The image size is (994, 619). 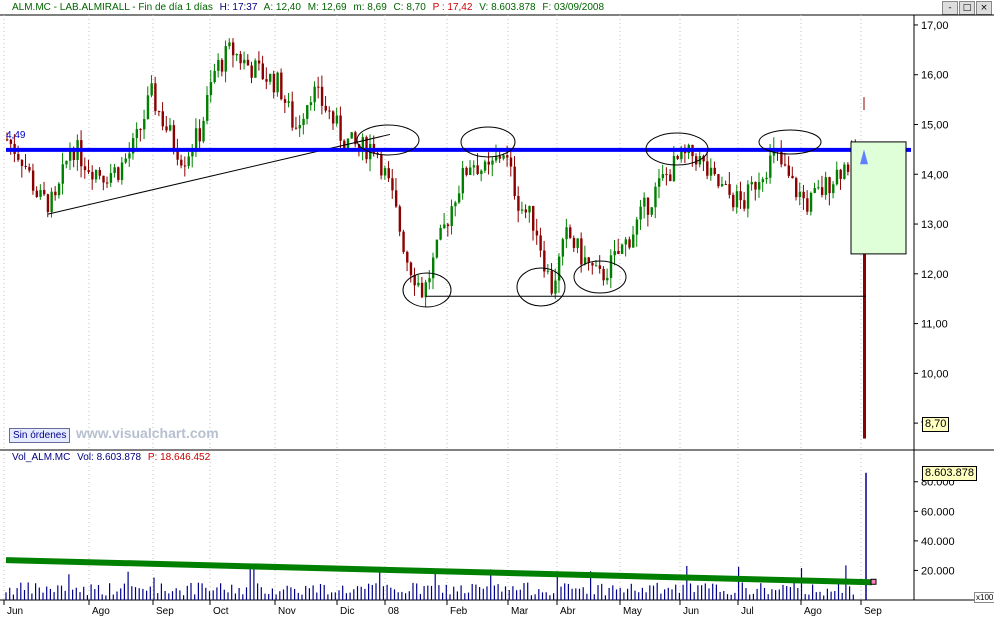 I want to click on x-tick-label: Ago, so click(x=101, y=611).